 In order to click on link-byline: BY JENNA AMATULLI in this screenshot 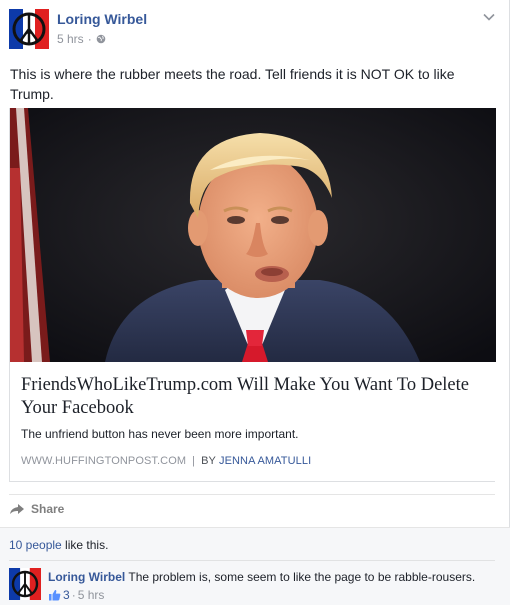, I will do `click(256, 461)`.